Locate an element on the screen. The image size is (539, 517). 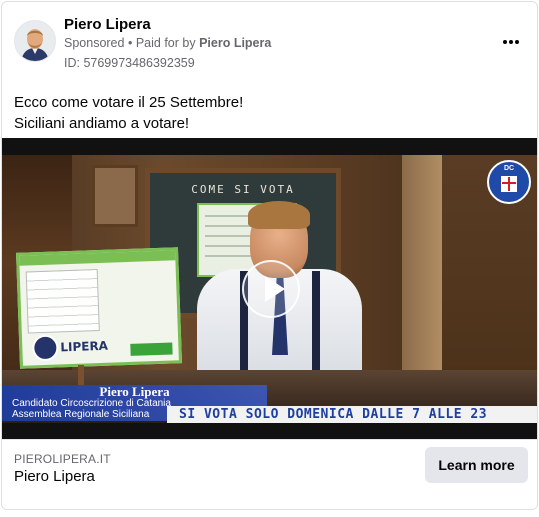
link-domain: PIEROLIPERA.IT is located at coordinates (62, 459).